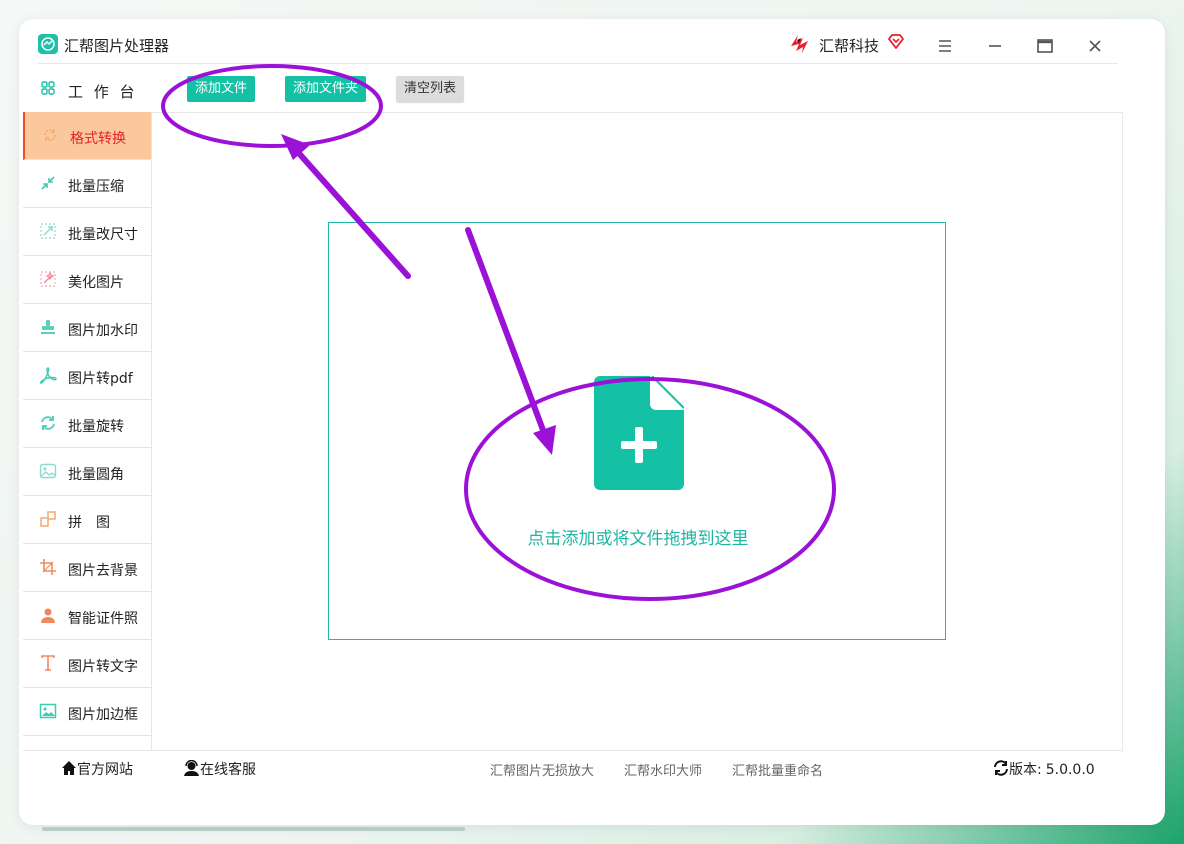  Describe the element at coordinates (48, 615) in the screenshot. I see `person-icon` at that location.